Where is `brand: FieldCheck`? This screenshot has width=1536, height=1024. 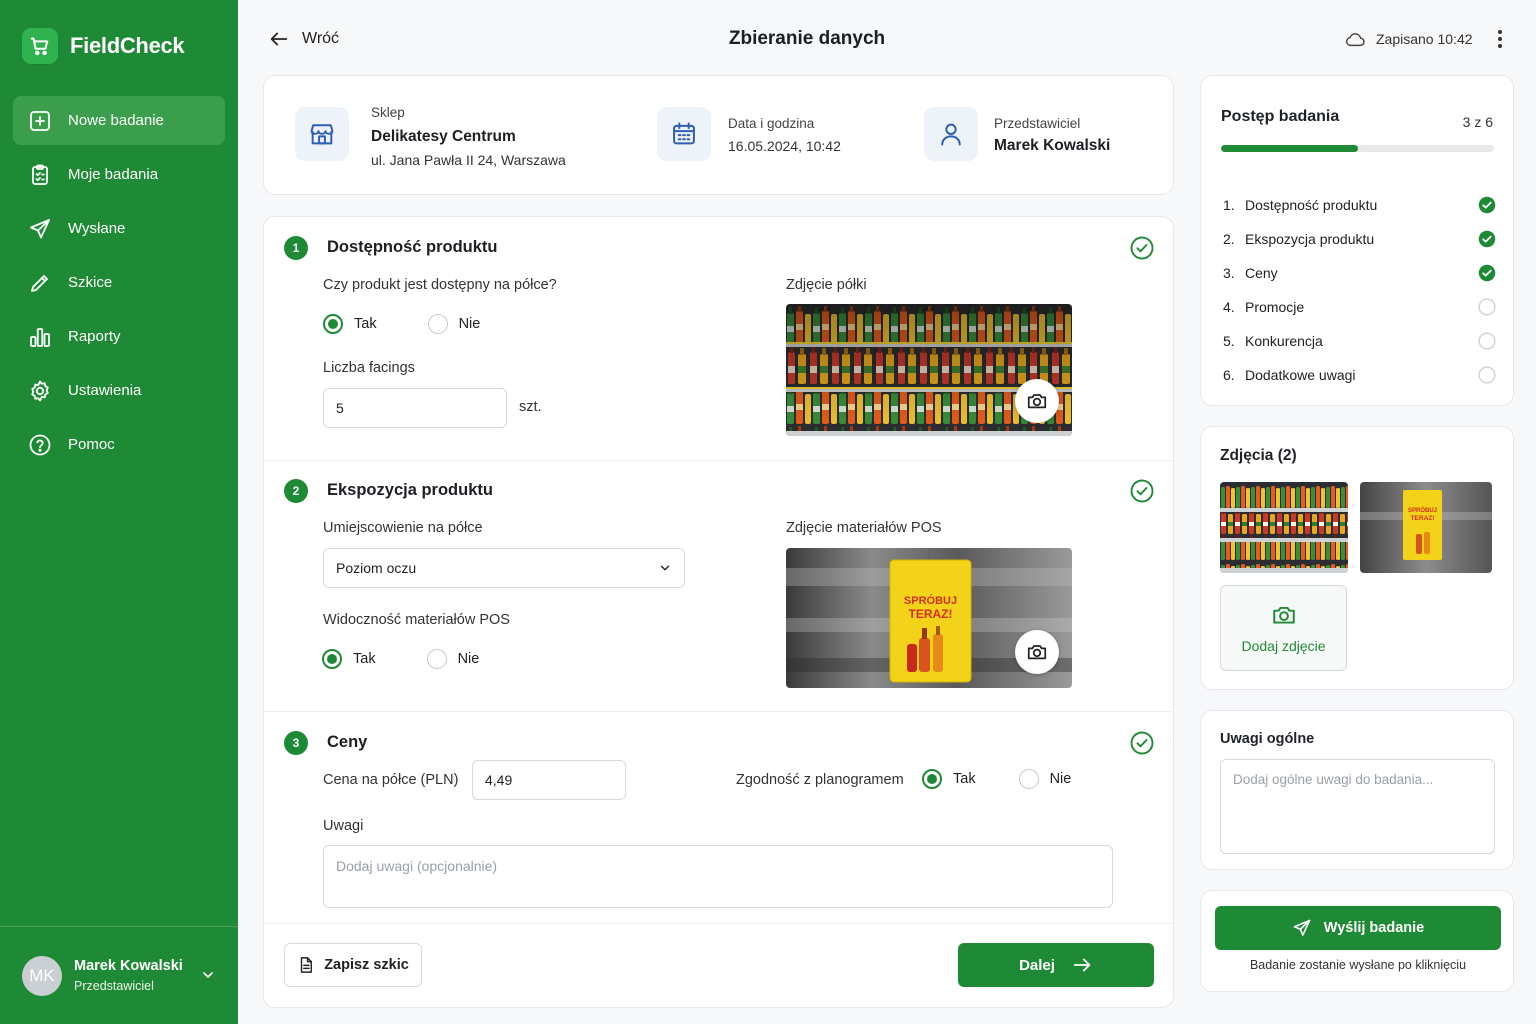
brand: FieldCheck is located at coordinates (103, 46).